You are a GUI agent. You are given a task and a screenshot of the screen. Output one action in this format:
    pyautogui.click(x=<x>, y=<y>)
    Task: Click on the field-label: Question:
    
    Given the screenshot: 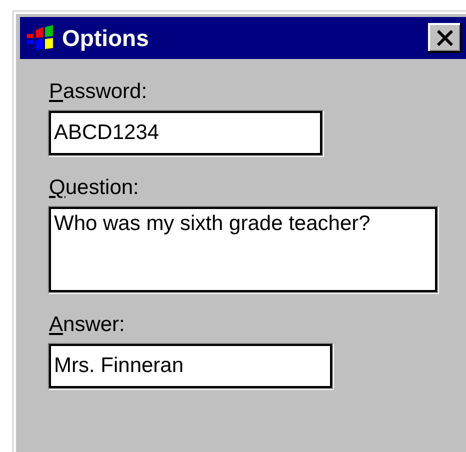 What is the action you would take?
    pyautogui.click(x=94, y=188)
    